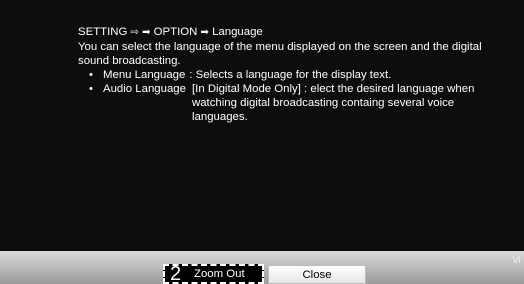 This screenshot has height=284, width=524. What do you see at coordinates (219, 274) in the screenshot?
I see `zoom-out-label: Zoom Out` at bounding box center [219, 274].